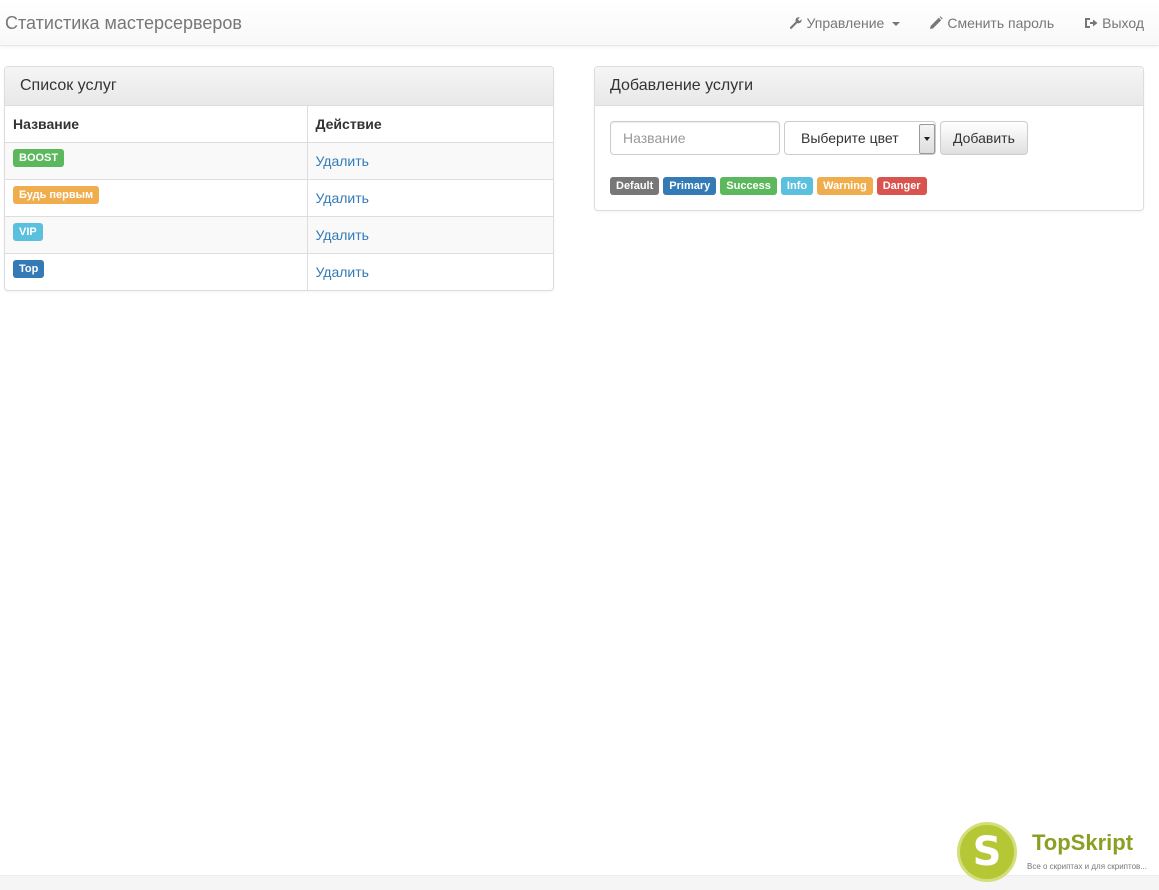 The image size is (1159, 890). What do you see at coordinates (845, 186) in the screenshot?
I see `color-label-warning: Warning` at bounding box center [845, 186].